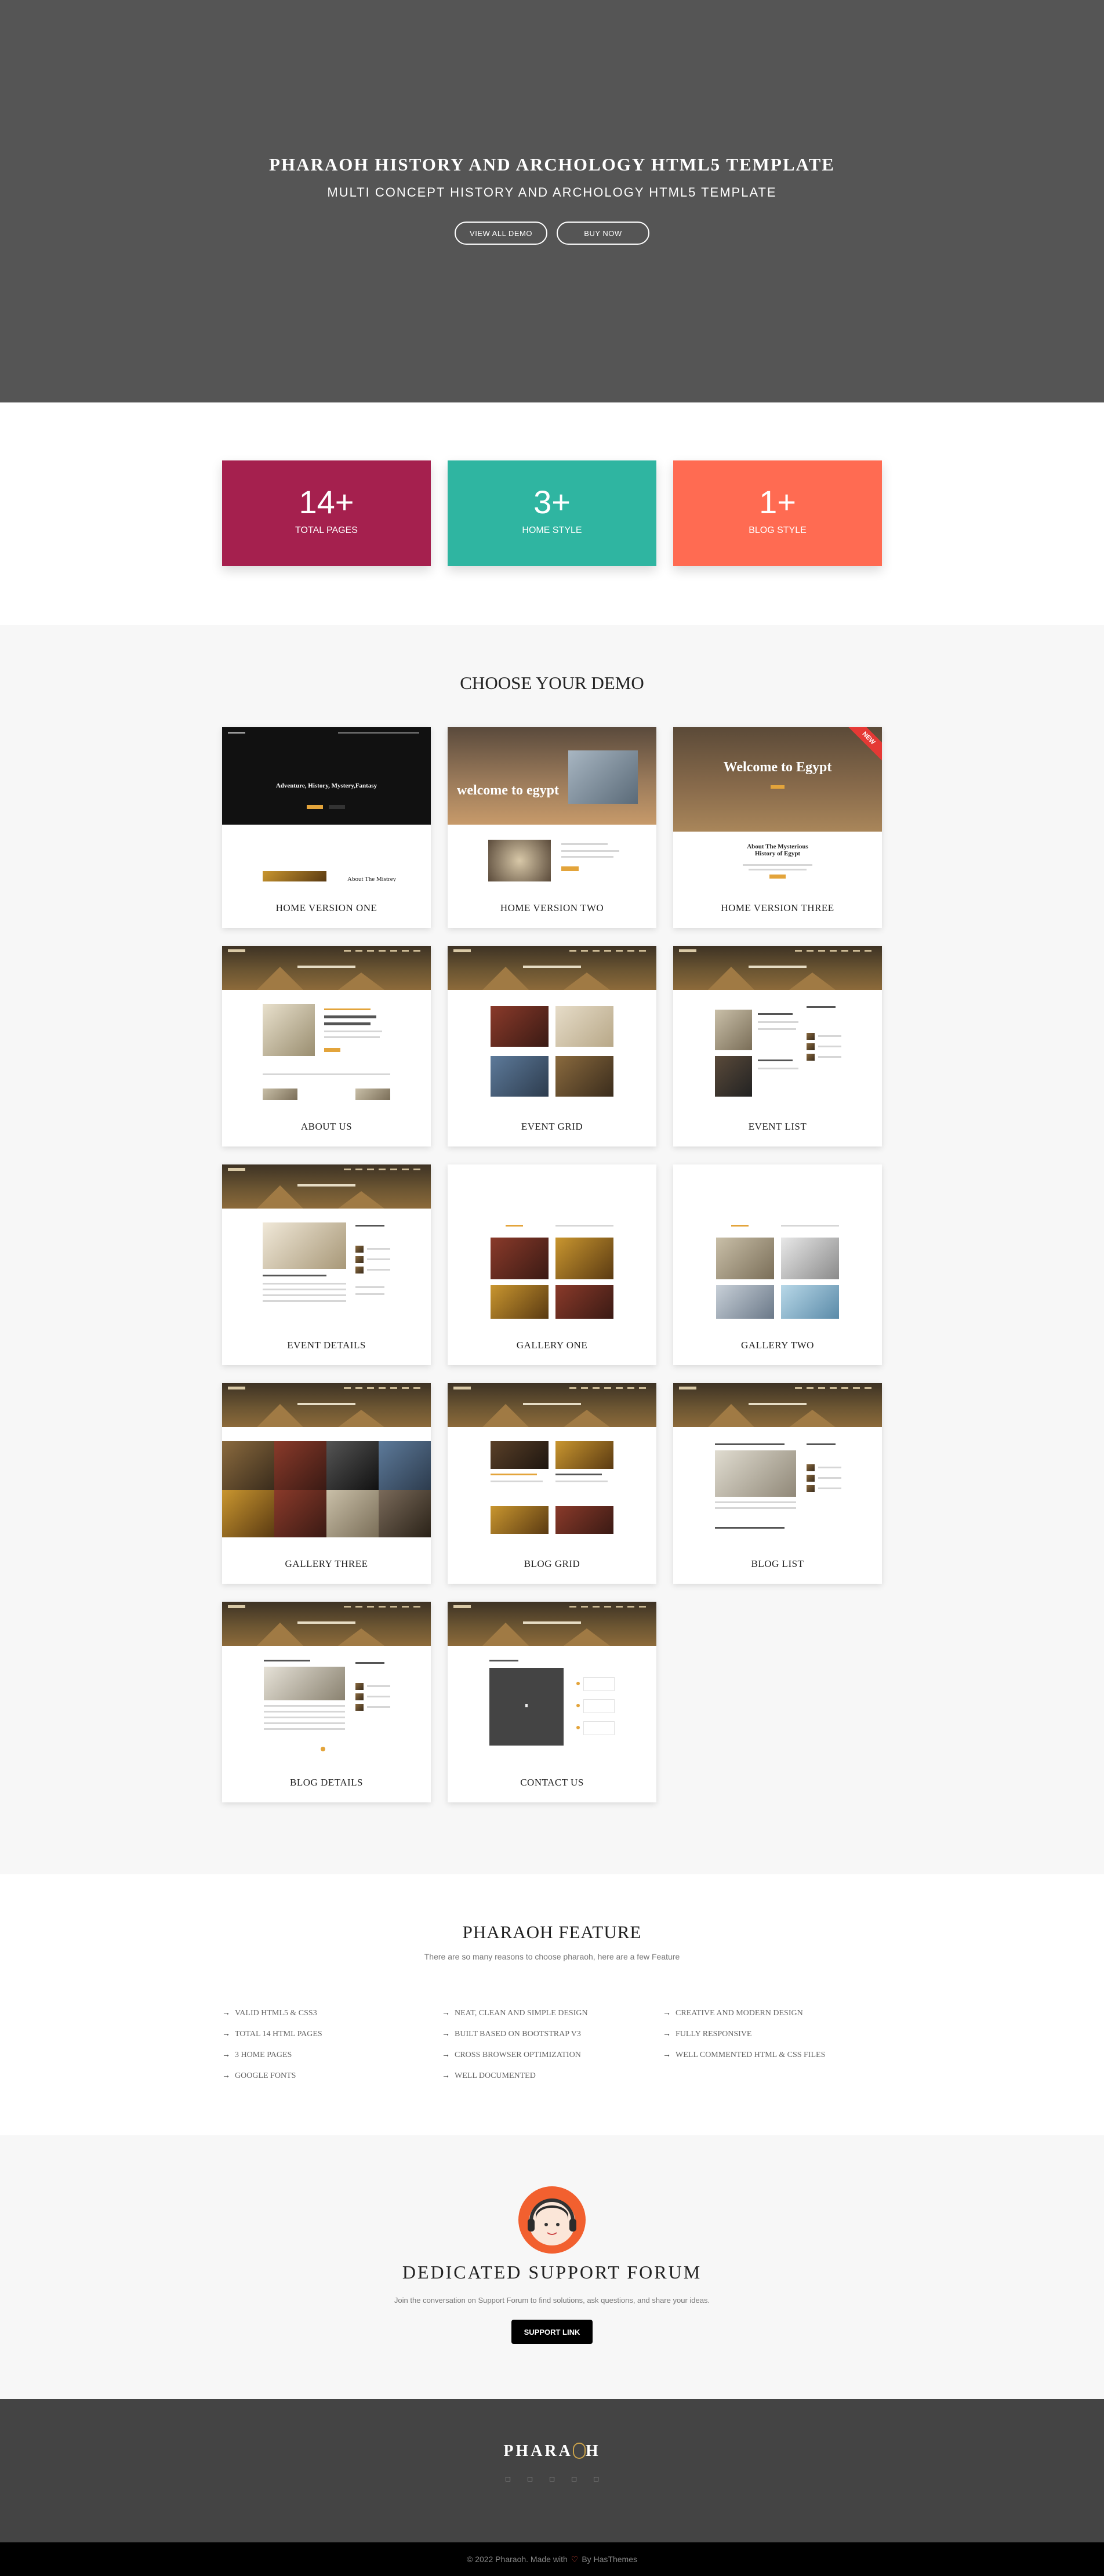  I want to click on demo-card-blog-list: BLOG LIST, so click(777, 1483).